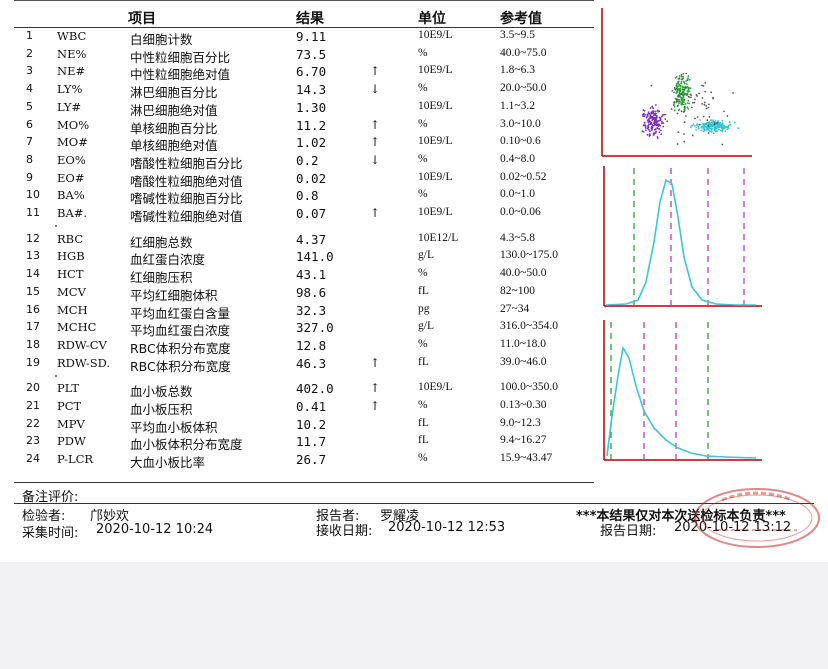 The height and width of the screenshot is (669, 828). What do you see at coordinates (29, 177) in the screenshot?
I see `row-number: 9` at bounding box center [29, 177].